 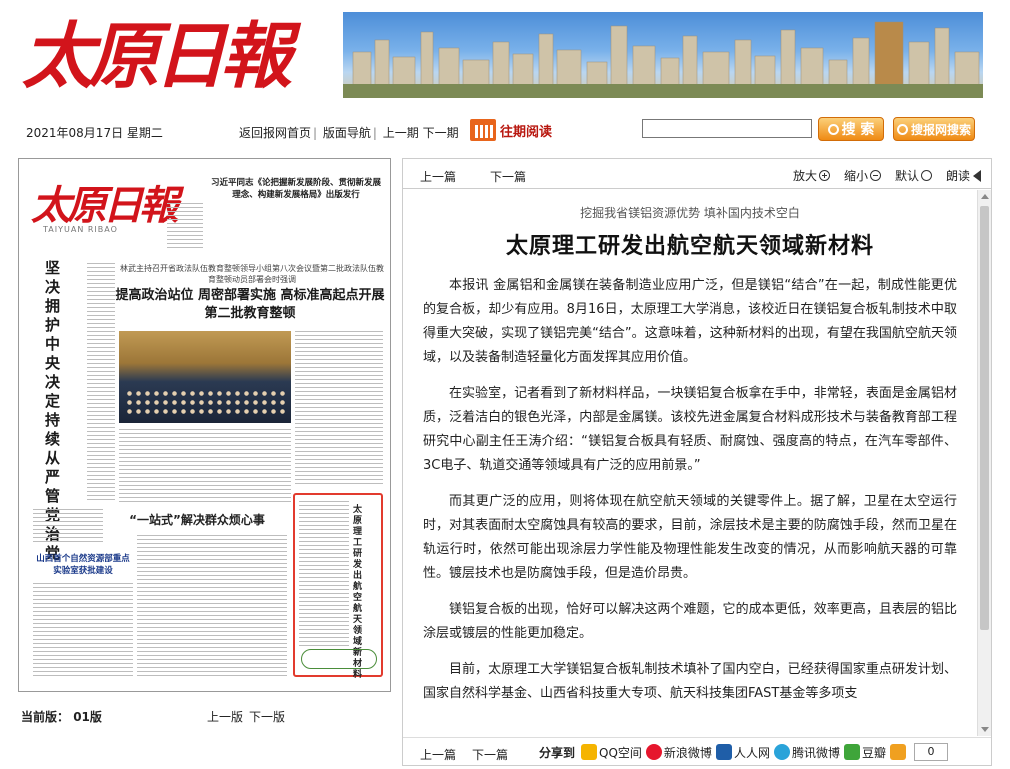 I want to click on zoom-in-button: 放大, so click(x=811, y=175).